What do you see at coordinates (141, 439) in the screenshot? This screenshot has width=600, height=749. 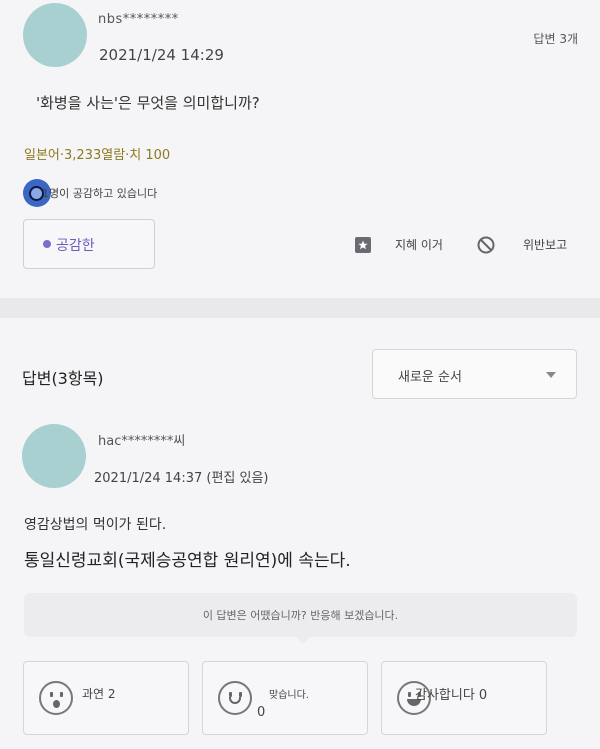 I see `answer-author-name: hac********씨` at bounding box center [141, 439].